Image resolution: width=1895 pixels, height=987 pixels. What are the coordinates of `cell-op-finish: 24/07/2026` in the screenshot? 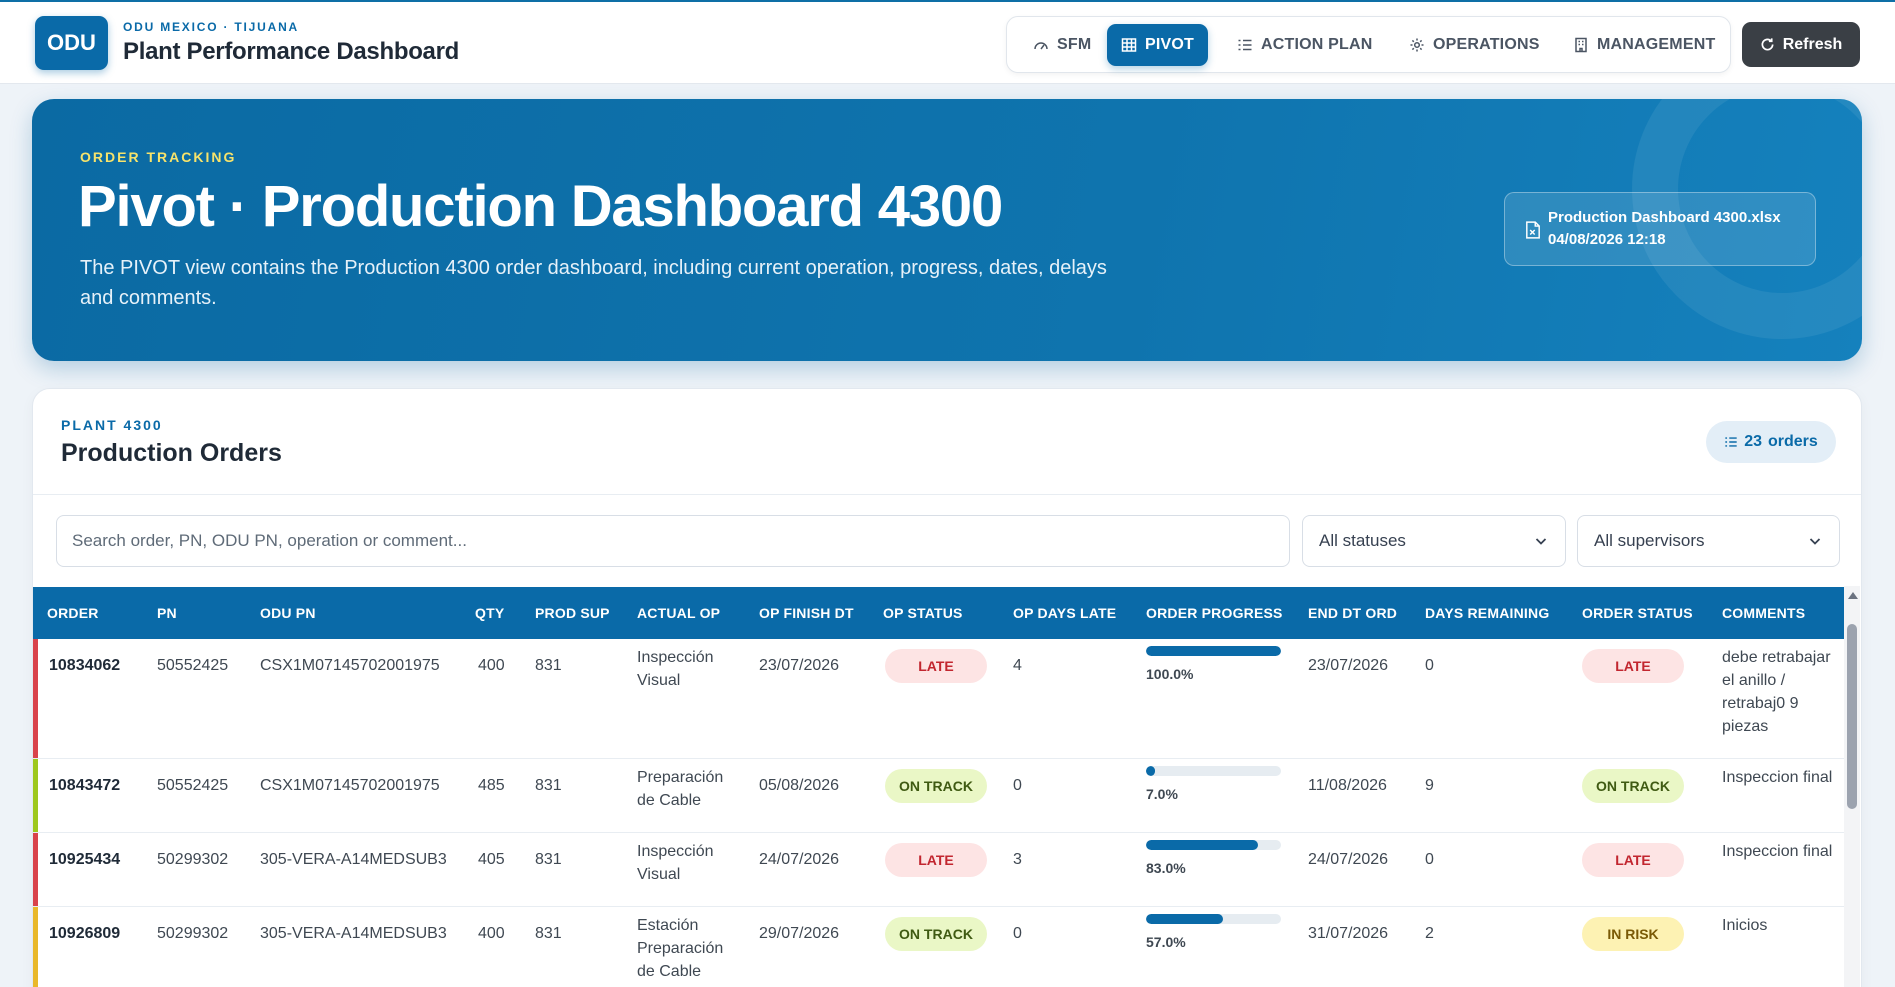 It's located at (799, 859).